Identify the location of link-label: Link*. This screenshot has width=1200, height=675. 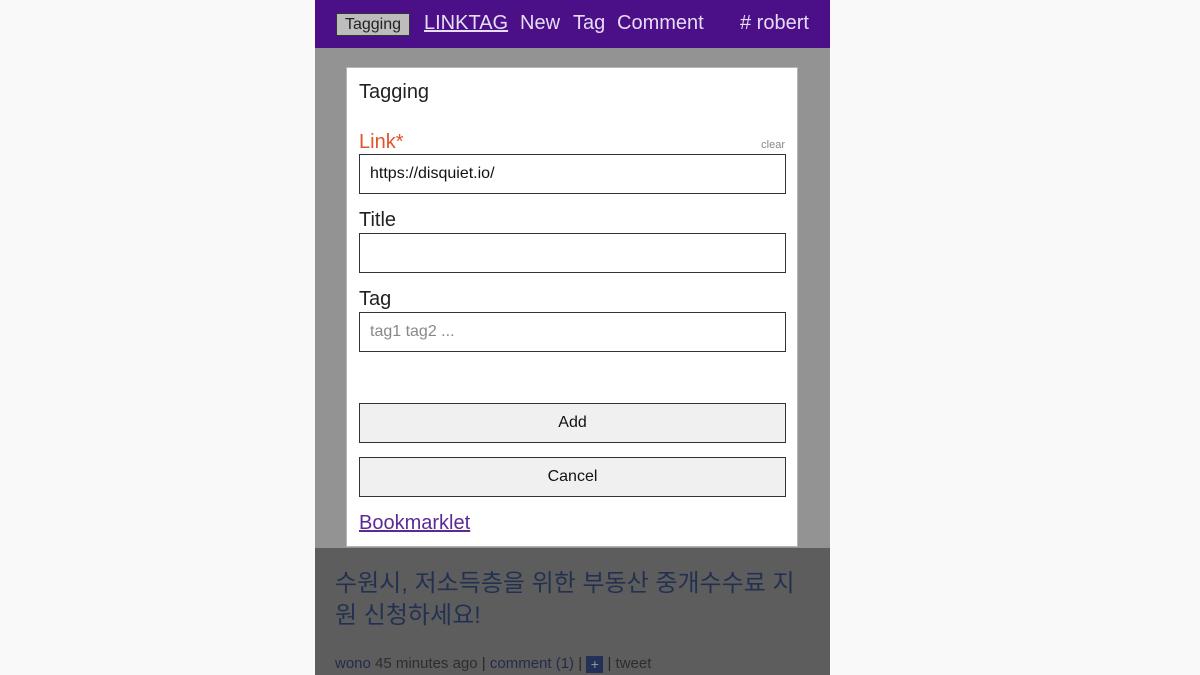
(381, 142).